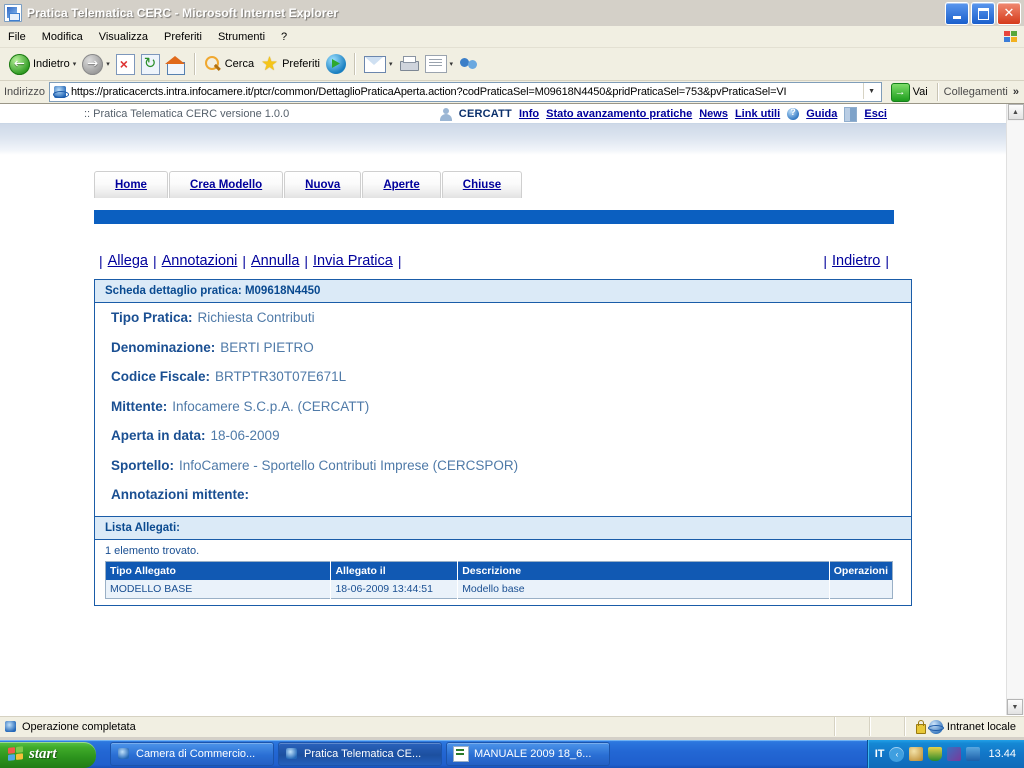 The width and height of the screenshot is (1024, 768). I want to click on action-link-indietro: Indietro, so click(856, 261).